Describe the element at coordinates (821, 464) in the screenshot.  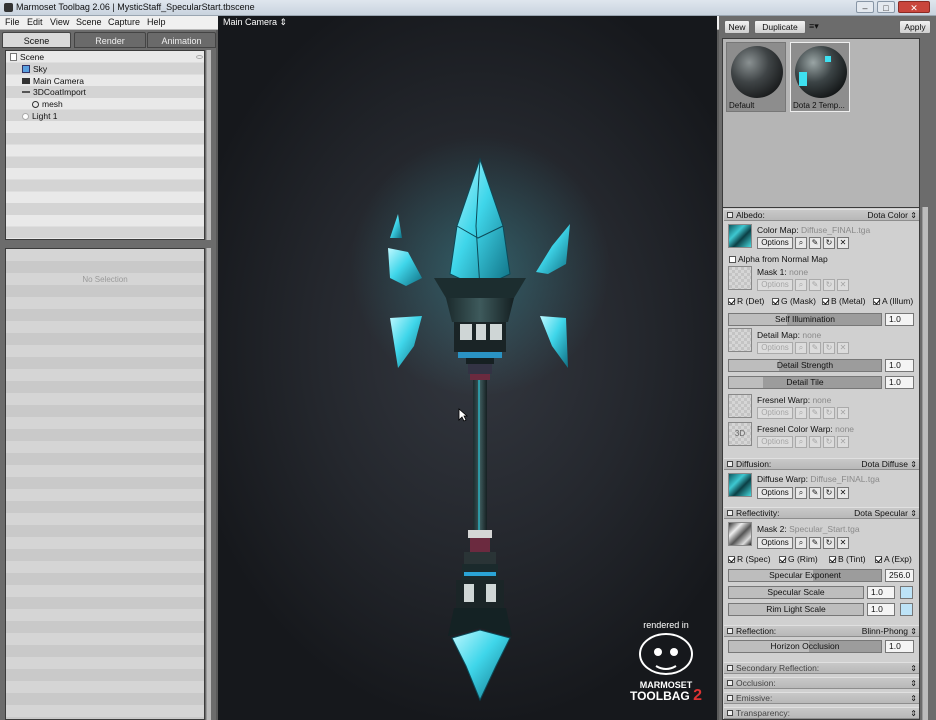
I see `diffusion-section-header: Diffusion: Dota Diffuse ⇕` at that location.